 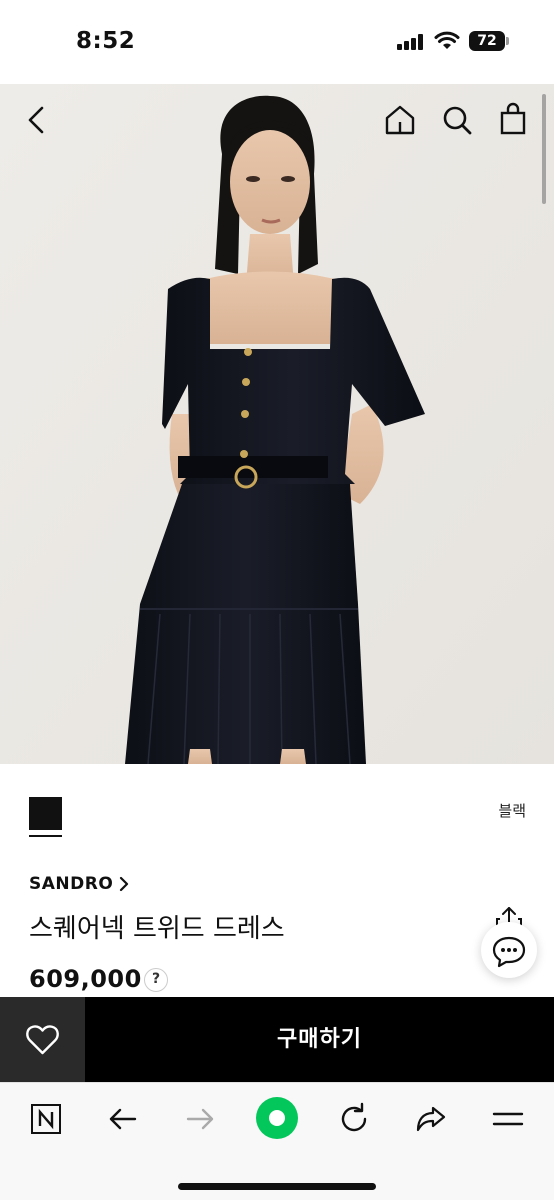 I want to click on browser-toolbar, so click(x=277, y=1141).